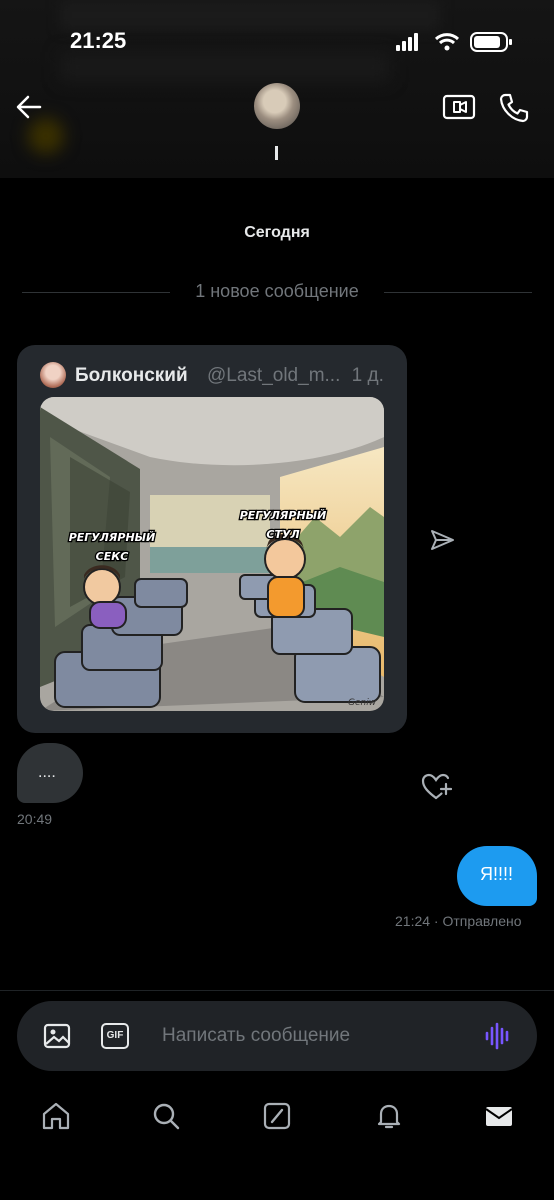  Describe the element at coordinates (282, 534) in the screenshot. I see `meme-label-right-2: СТУЛ` at that location.